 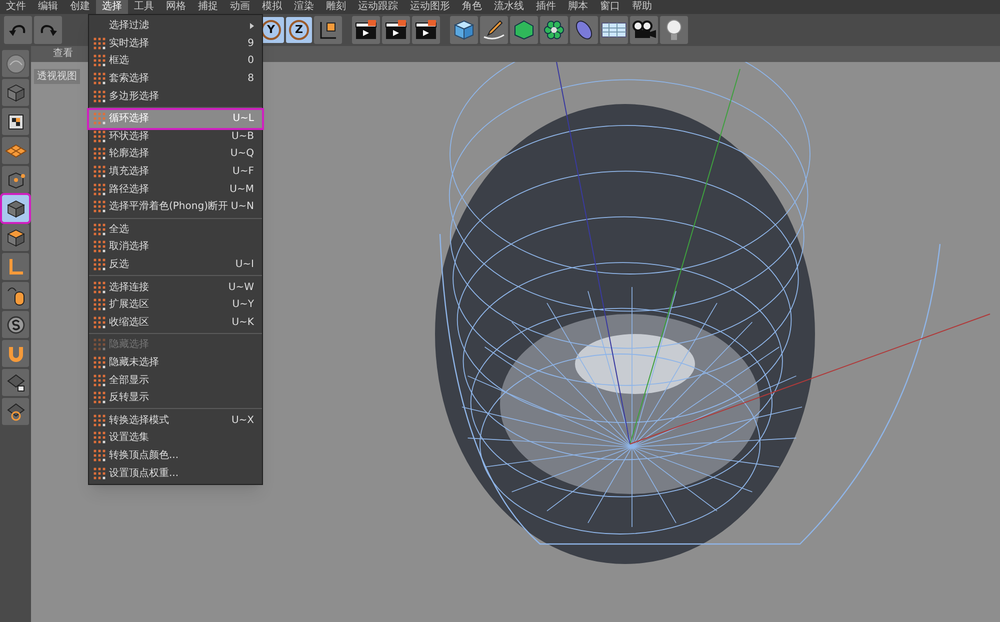 What do you see at coordinates (144, 7) in the screenshot?
I see `menu-bar-item: 工具` at bounding box center [144, 7].